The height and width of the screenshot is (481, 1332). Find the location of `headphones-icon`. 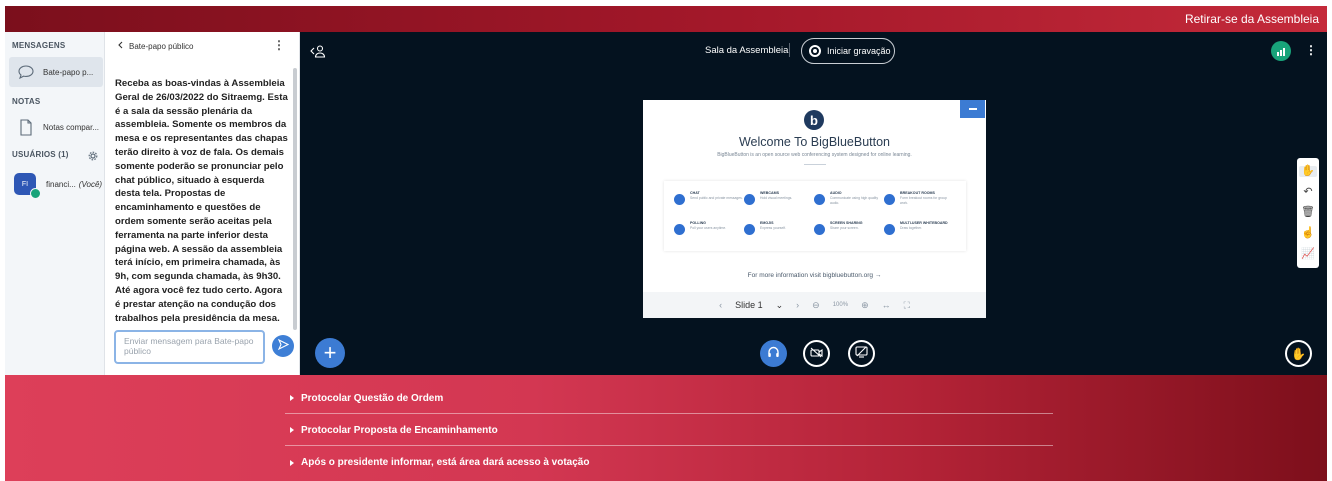

headphones-icon is located at coordinates (773, 354).